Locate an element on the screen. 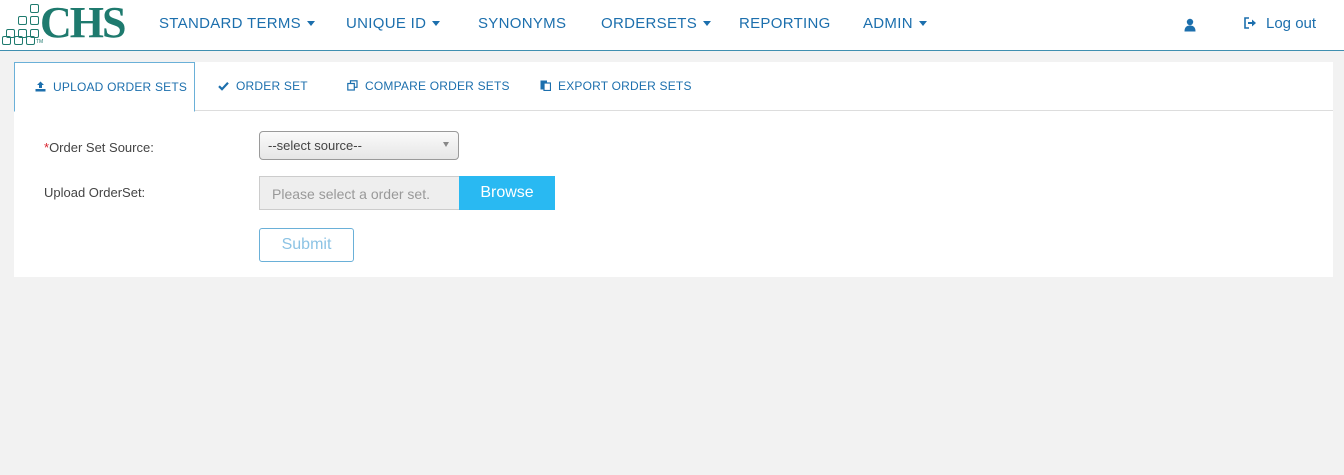 The image size is (1344, 475). chs-logo: CHS TM is located at coordinates (66, 23).